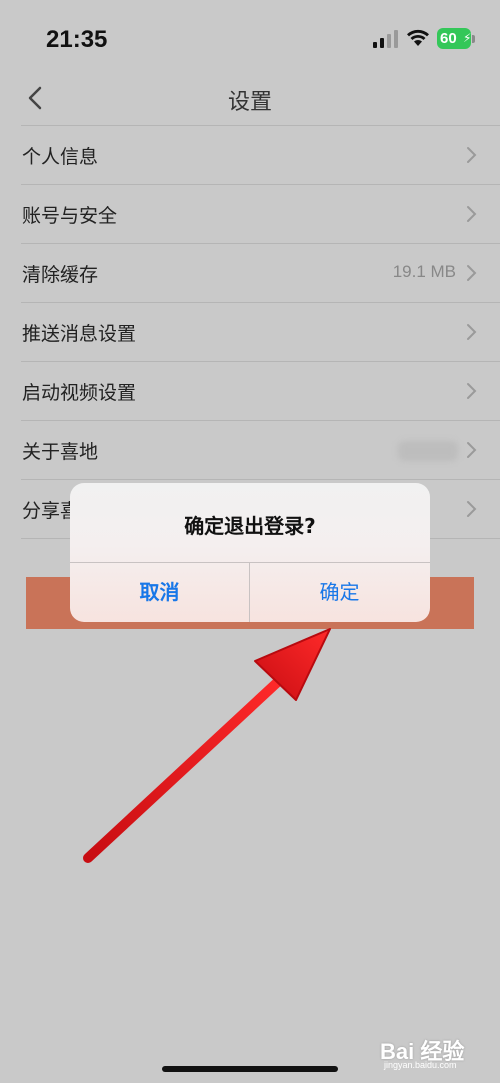 This screenshot has width=500, height=1083. Describe the element at coordinates (250, 526) in the screenshot. I see `dialog-title: 确定退出登录?` at that location.